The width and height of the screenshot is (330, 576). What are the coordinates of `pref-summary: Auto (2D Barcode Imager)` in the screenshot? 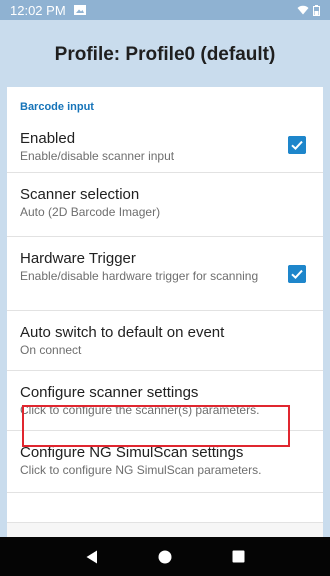 It's located at (90, 212).